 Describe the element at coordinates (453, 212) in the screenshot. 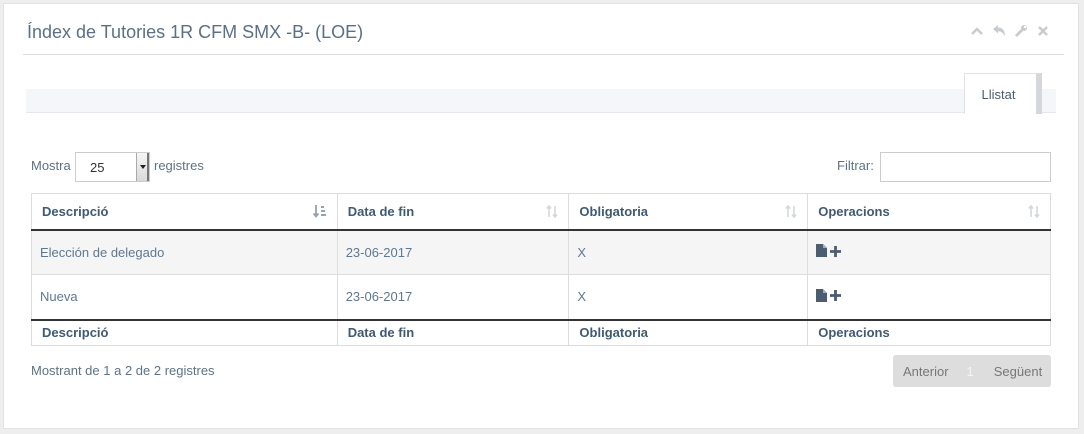

I see `column-header-data-fin: Data de fin` at that location.